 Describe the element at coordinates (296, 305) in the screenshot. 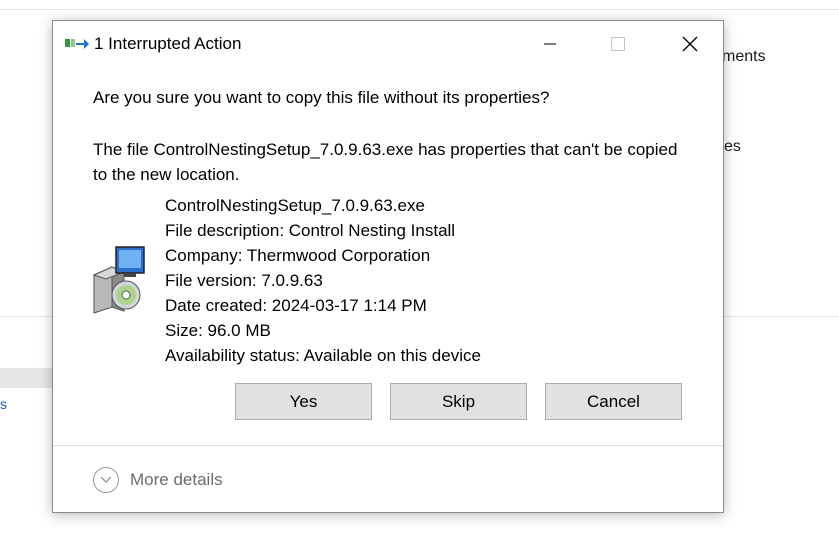

I see `file-date-created: Date created: 2024-03-17 1:14 PM` at that location.